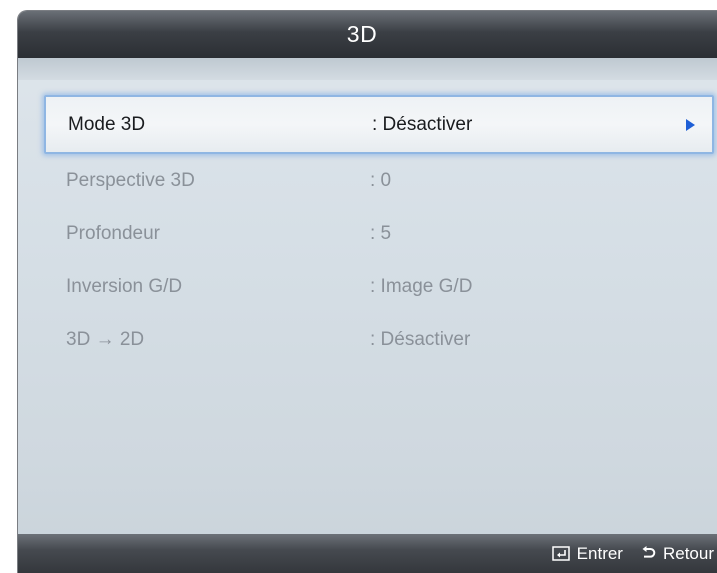 This screenshot has height=573, width=717. I want to click on enter-label: Entrer, so click(599, 553).